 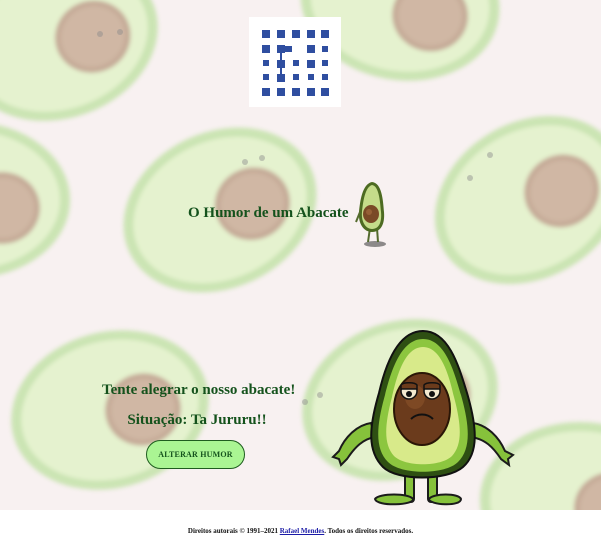 What do you see at coordinates (424, 421) in the screenshot?
I see `sad-avocado-icon` at bounding box center [424, 421].